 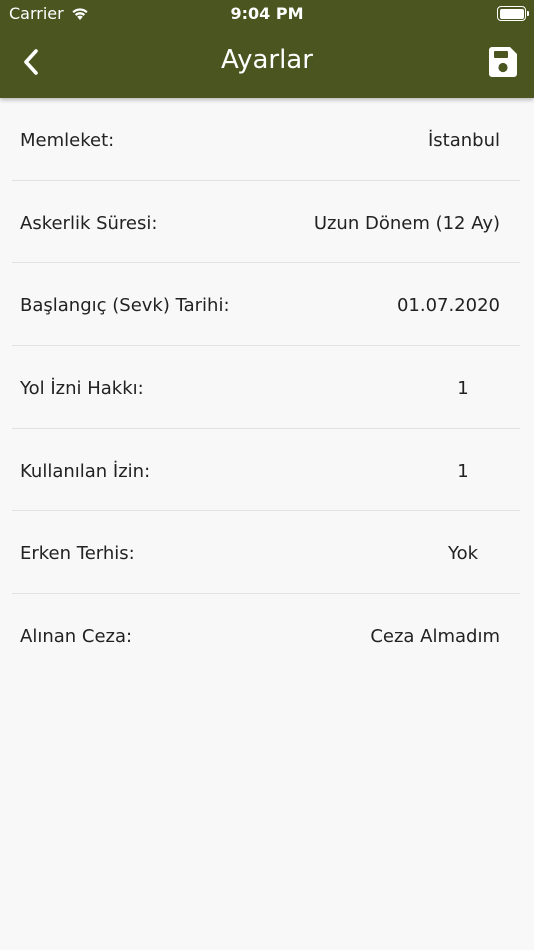 I want to click on setting-row-baslangic-tarihi: Başlangıç (Sevk) Tarihi: 01.07.2020, so click(x=267, y=305).